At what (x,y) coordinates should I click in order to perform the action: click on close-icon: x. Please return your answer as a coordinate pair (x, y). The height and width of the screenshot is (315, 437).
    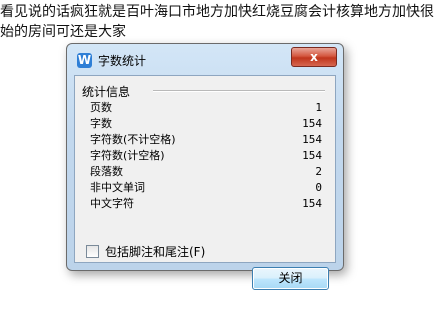
    Looking at the image, I should click on (314, 57).